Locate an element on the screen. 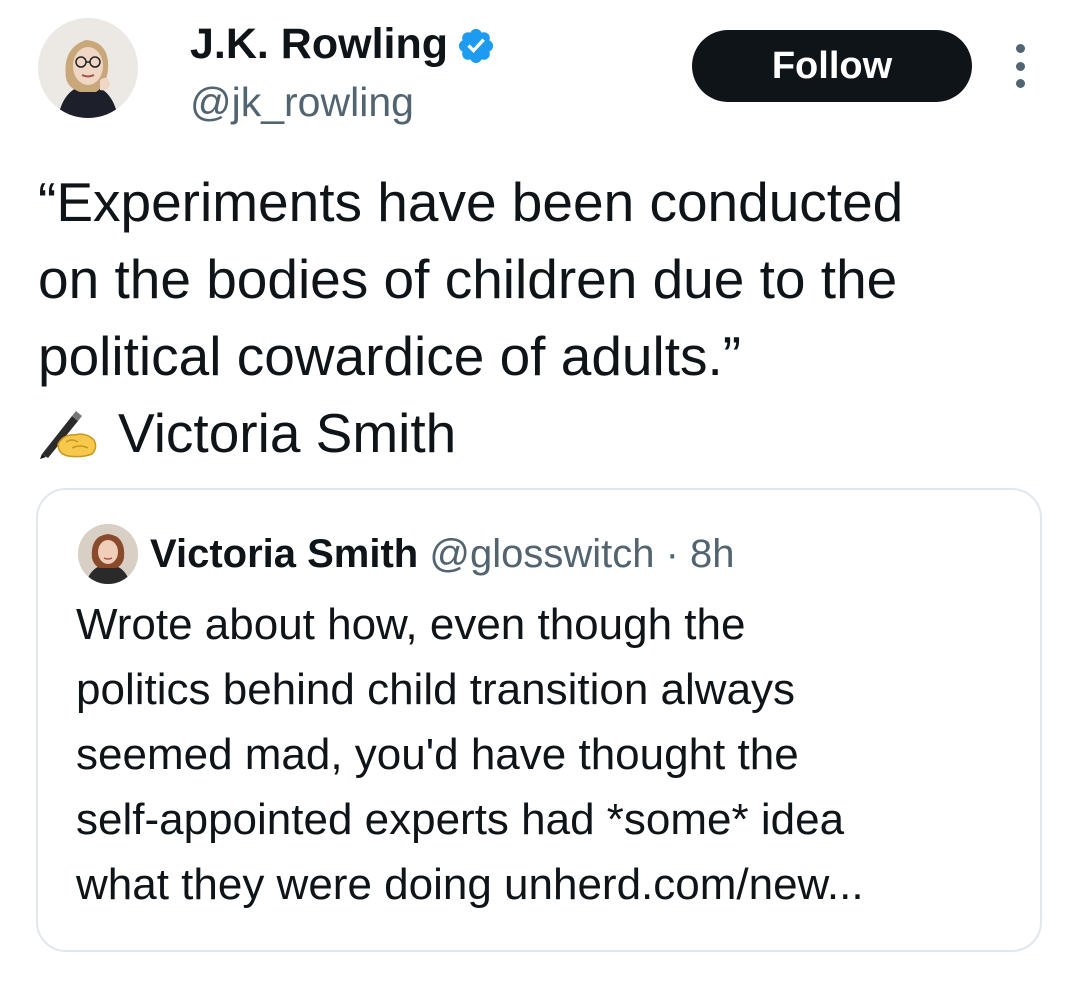  more-options-icon is located at coordinates (1020, 66).